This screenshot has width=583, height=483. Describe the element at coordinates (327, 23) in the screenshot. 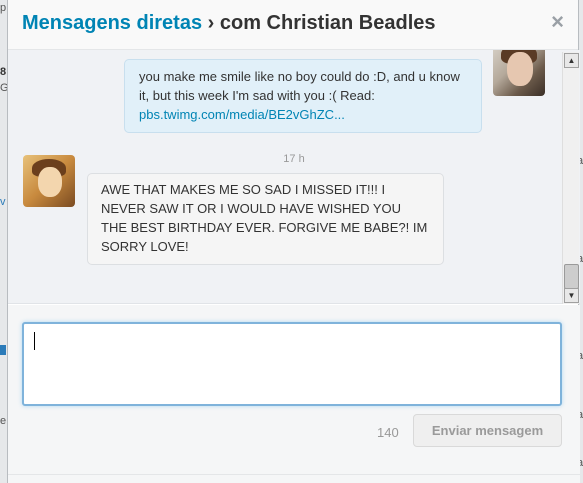

I see `conversation-partner: com Christian Beadles` at that location.